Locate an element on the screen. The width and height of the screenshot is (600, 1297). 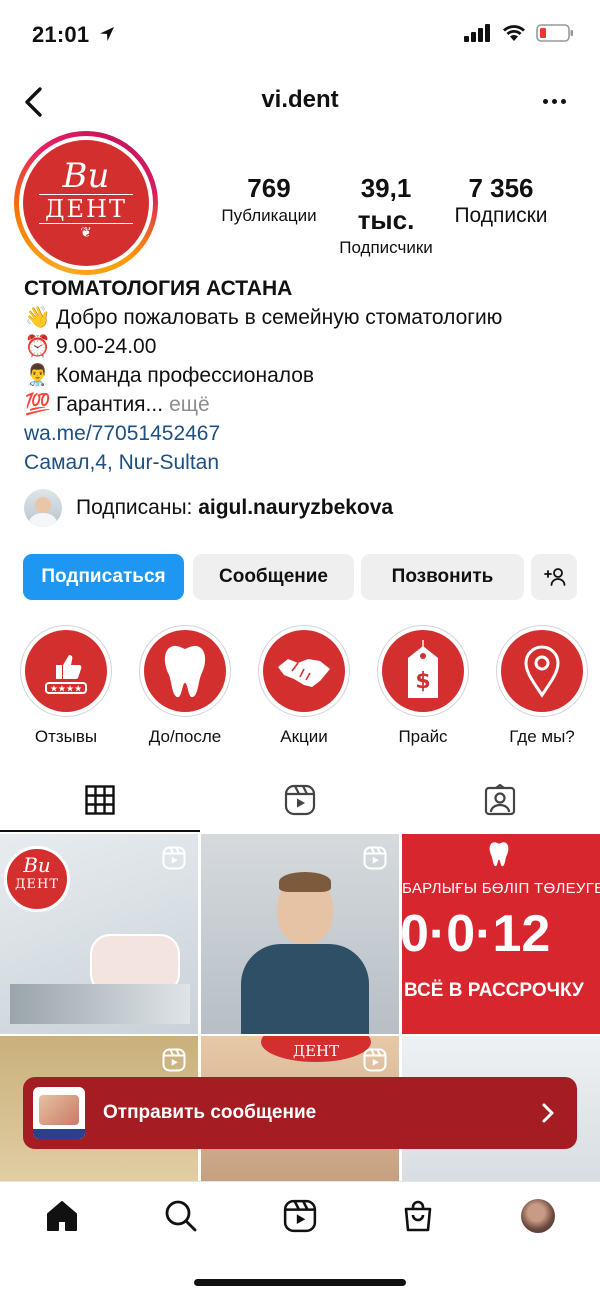
wifi-icon is located at coordinates (514, 33).